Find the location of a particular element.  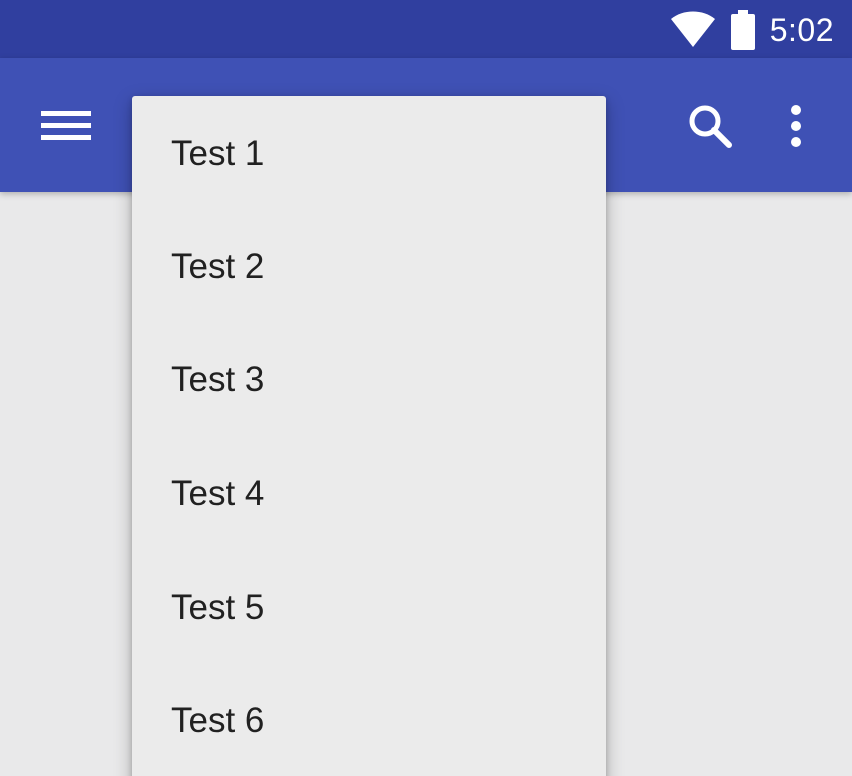

status-time: 5:02 is located at coordinates (801, 30).